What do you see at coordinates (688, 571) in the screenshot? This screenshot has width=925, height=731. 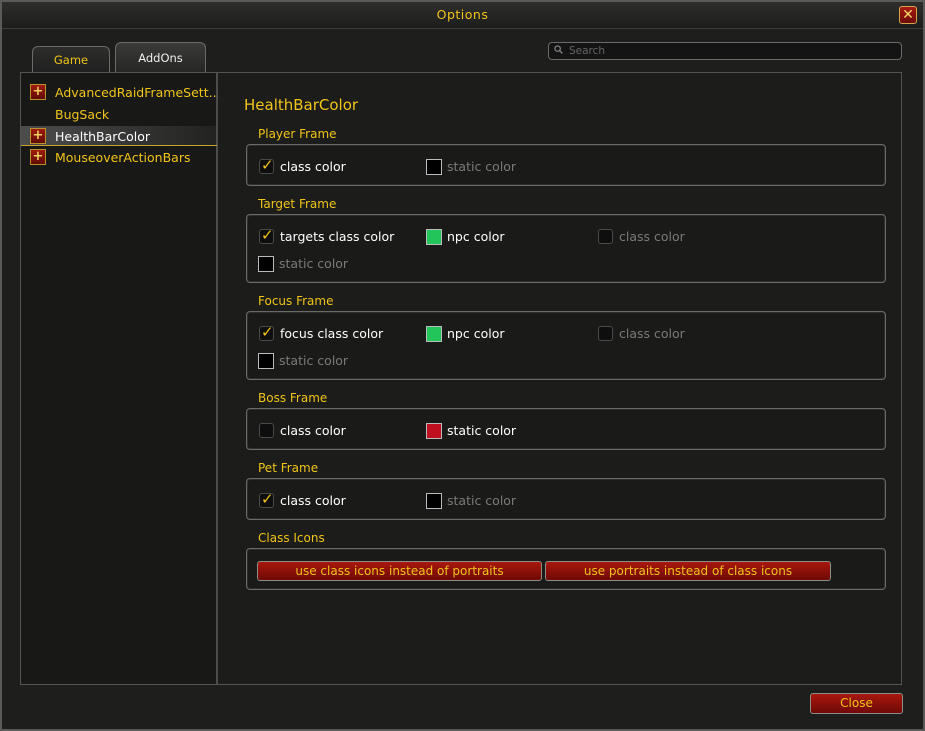 I see `use-portraits-button: use portraits instead of class icons` at bounding box center [688, 571].